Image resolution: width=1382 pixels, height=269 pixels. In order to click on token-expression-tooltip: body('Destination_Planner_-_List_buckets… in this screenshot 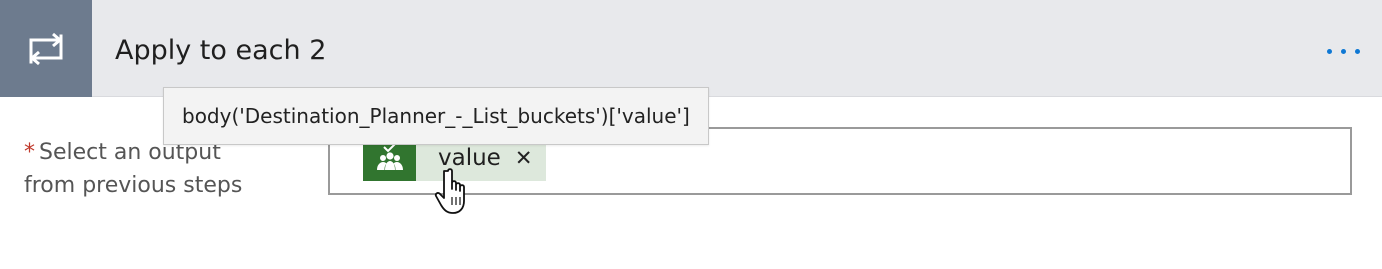, I will do `click(436, 116)`.